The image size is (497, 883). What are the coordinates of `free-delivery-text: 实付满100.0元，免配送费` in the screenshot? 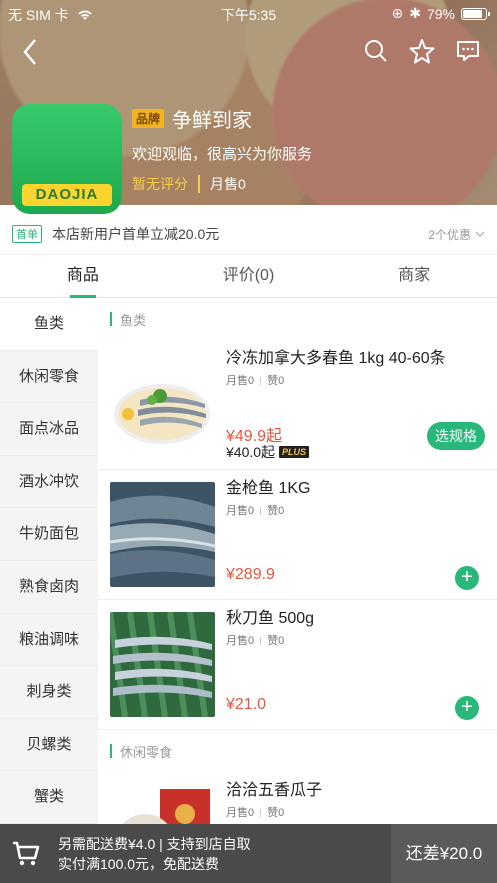 It's located at (139, 863).